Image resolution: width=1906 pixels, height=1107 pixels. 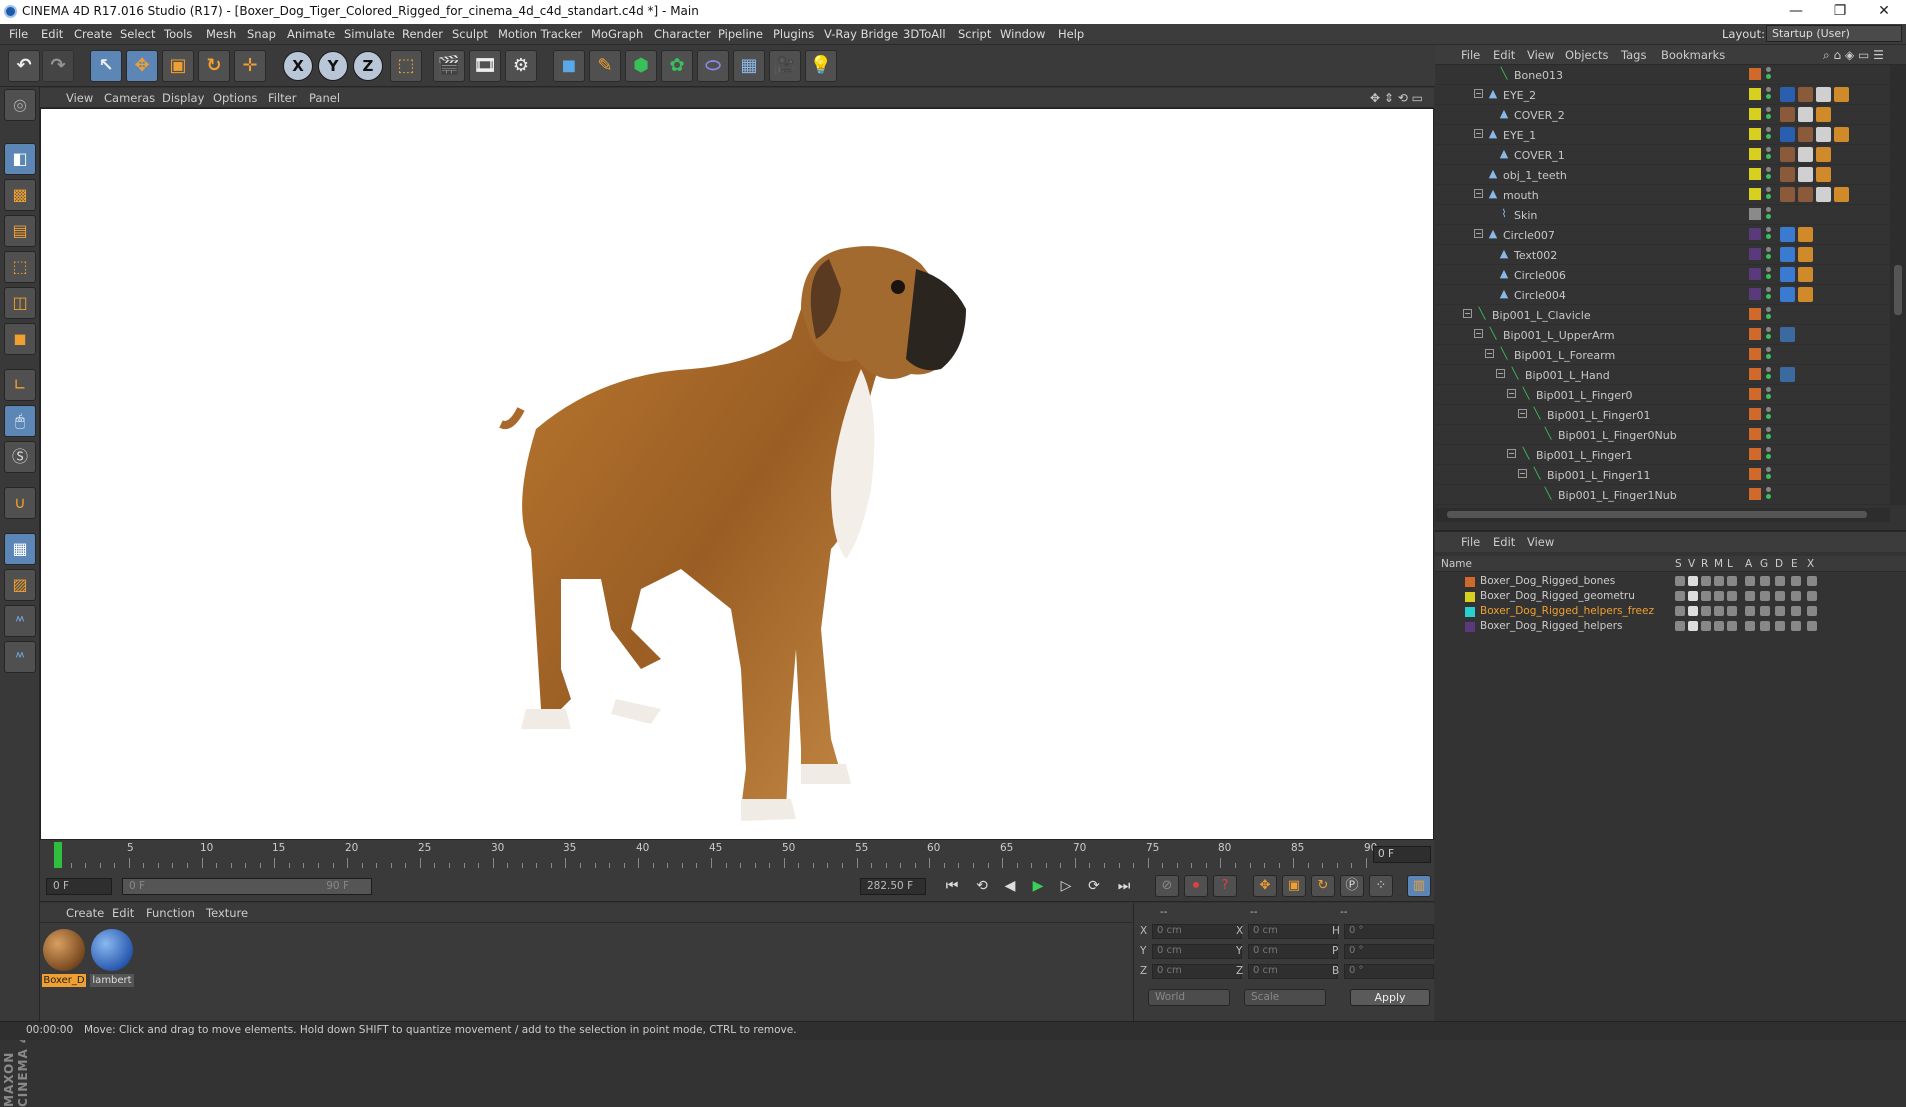 I want to click on floor-icon: ▦, so click(x=749, y=66).